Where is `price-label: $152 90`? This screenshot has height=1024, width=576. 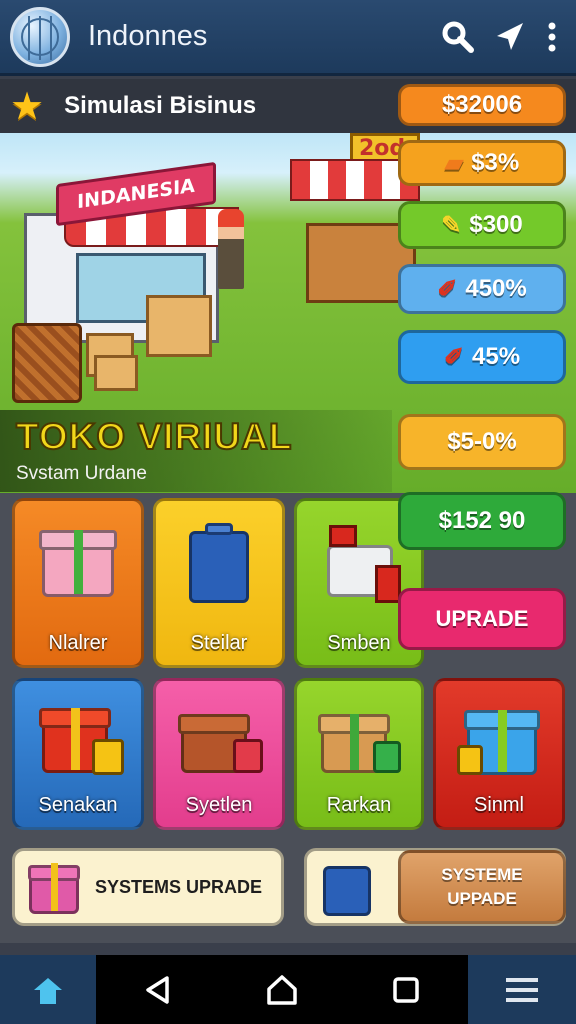 price-label: $152 90 is located at coordinates (482, 520).